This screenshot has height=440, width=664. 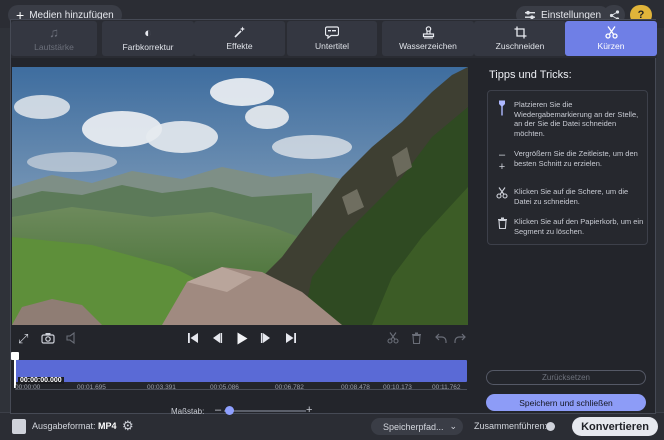 What do you see at coordinates (230, 410) in the screenshot?
I see `zoom-slider-handle` at bounding box center [230, 410].